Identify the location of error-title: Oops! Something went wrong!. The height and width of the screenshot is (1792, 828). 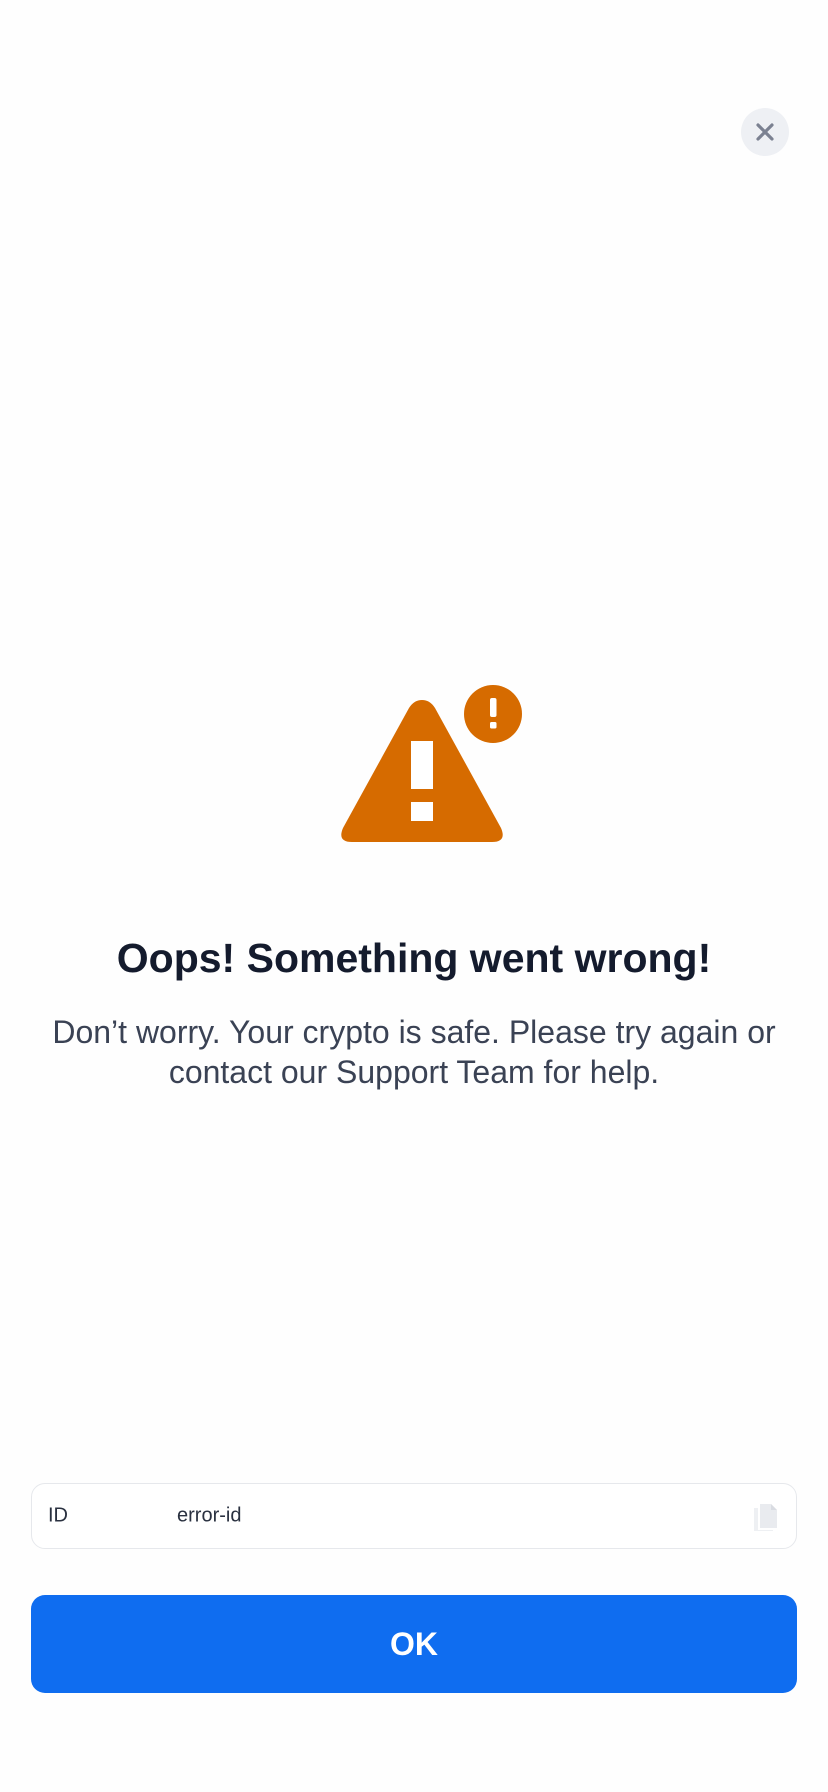
(414, 958).